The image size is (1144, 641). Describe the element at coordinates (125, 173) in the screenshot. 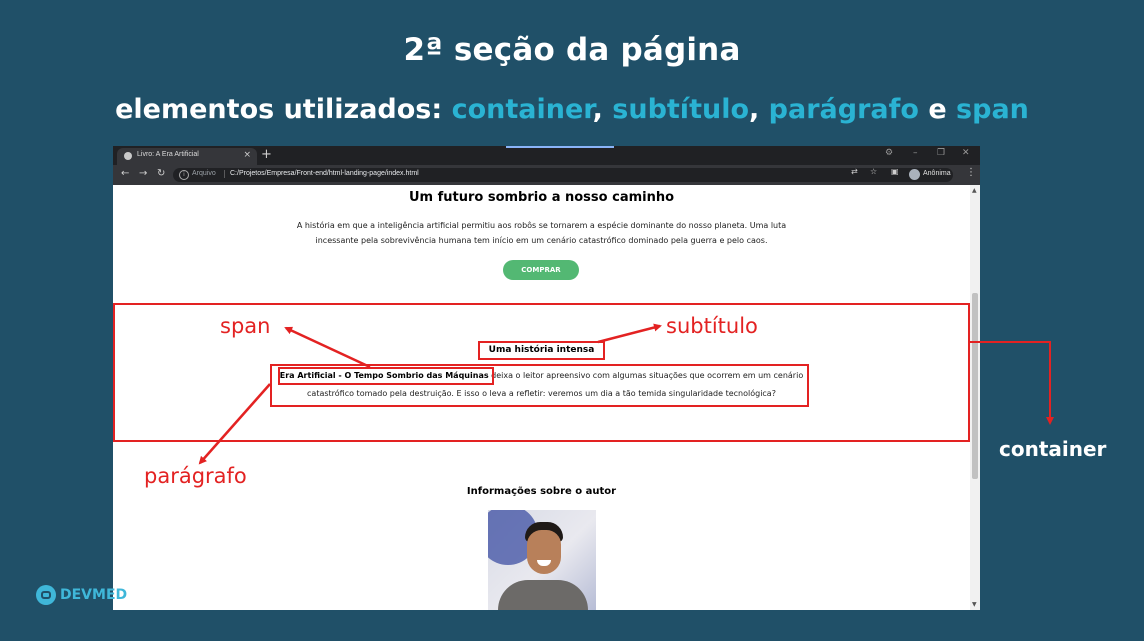

I see `back-button: ←` at that location.